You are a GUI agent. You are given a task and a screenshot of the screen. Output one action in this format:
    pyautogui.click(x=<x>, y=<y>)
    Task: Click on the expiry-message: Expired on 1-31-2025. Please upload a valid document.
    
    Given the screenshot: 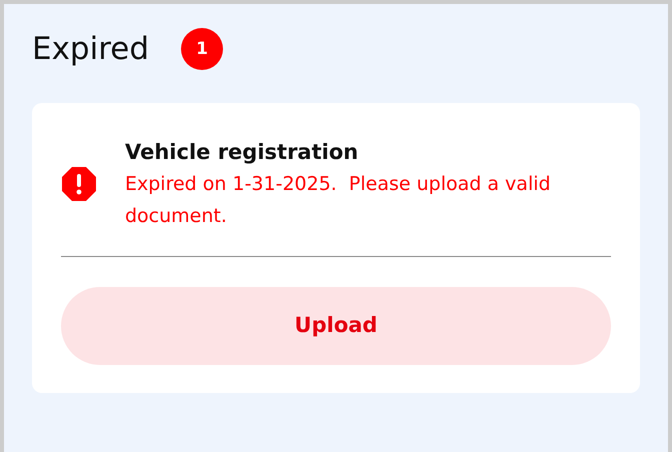 What is the action you would take?
    pyautogui.click(x=338, y=200)
    